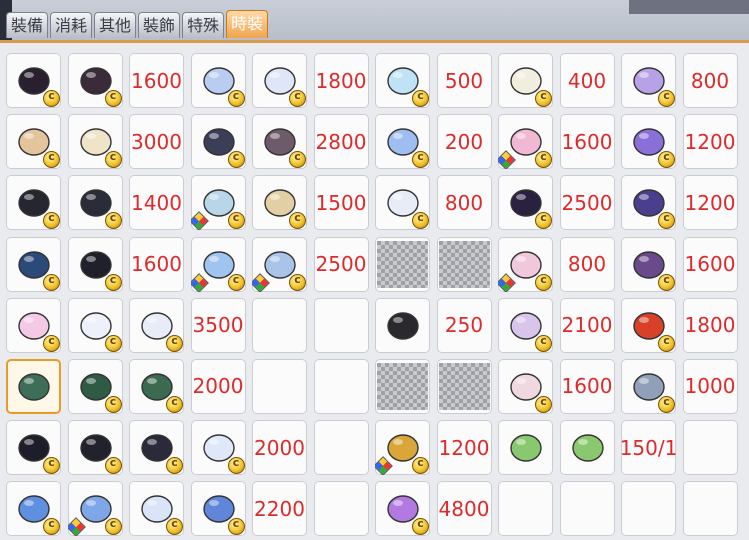 The image size is (749, 540). Describe the element at coordinates (587, 325) in the screenshot. I see `inventory-slot: 2100` at that location.